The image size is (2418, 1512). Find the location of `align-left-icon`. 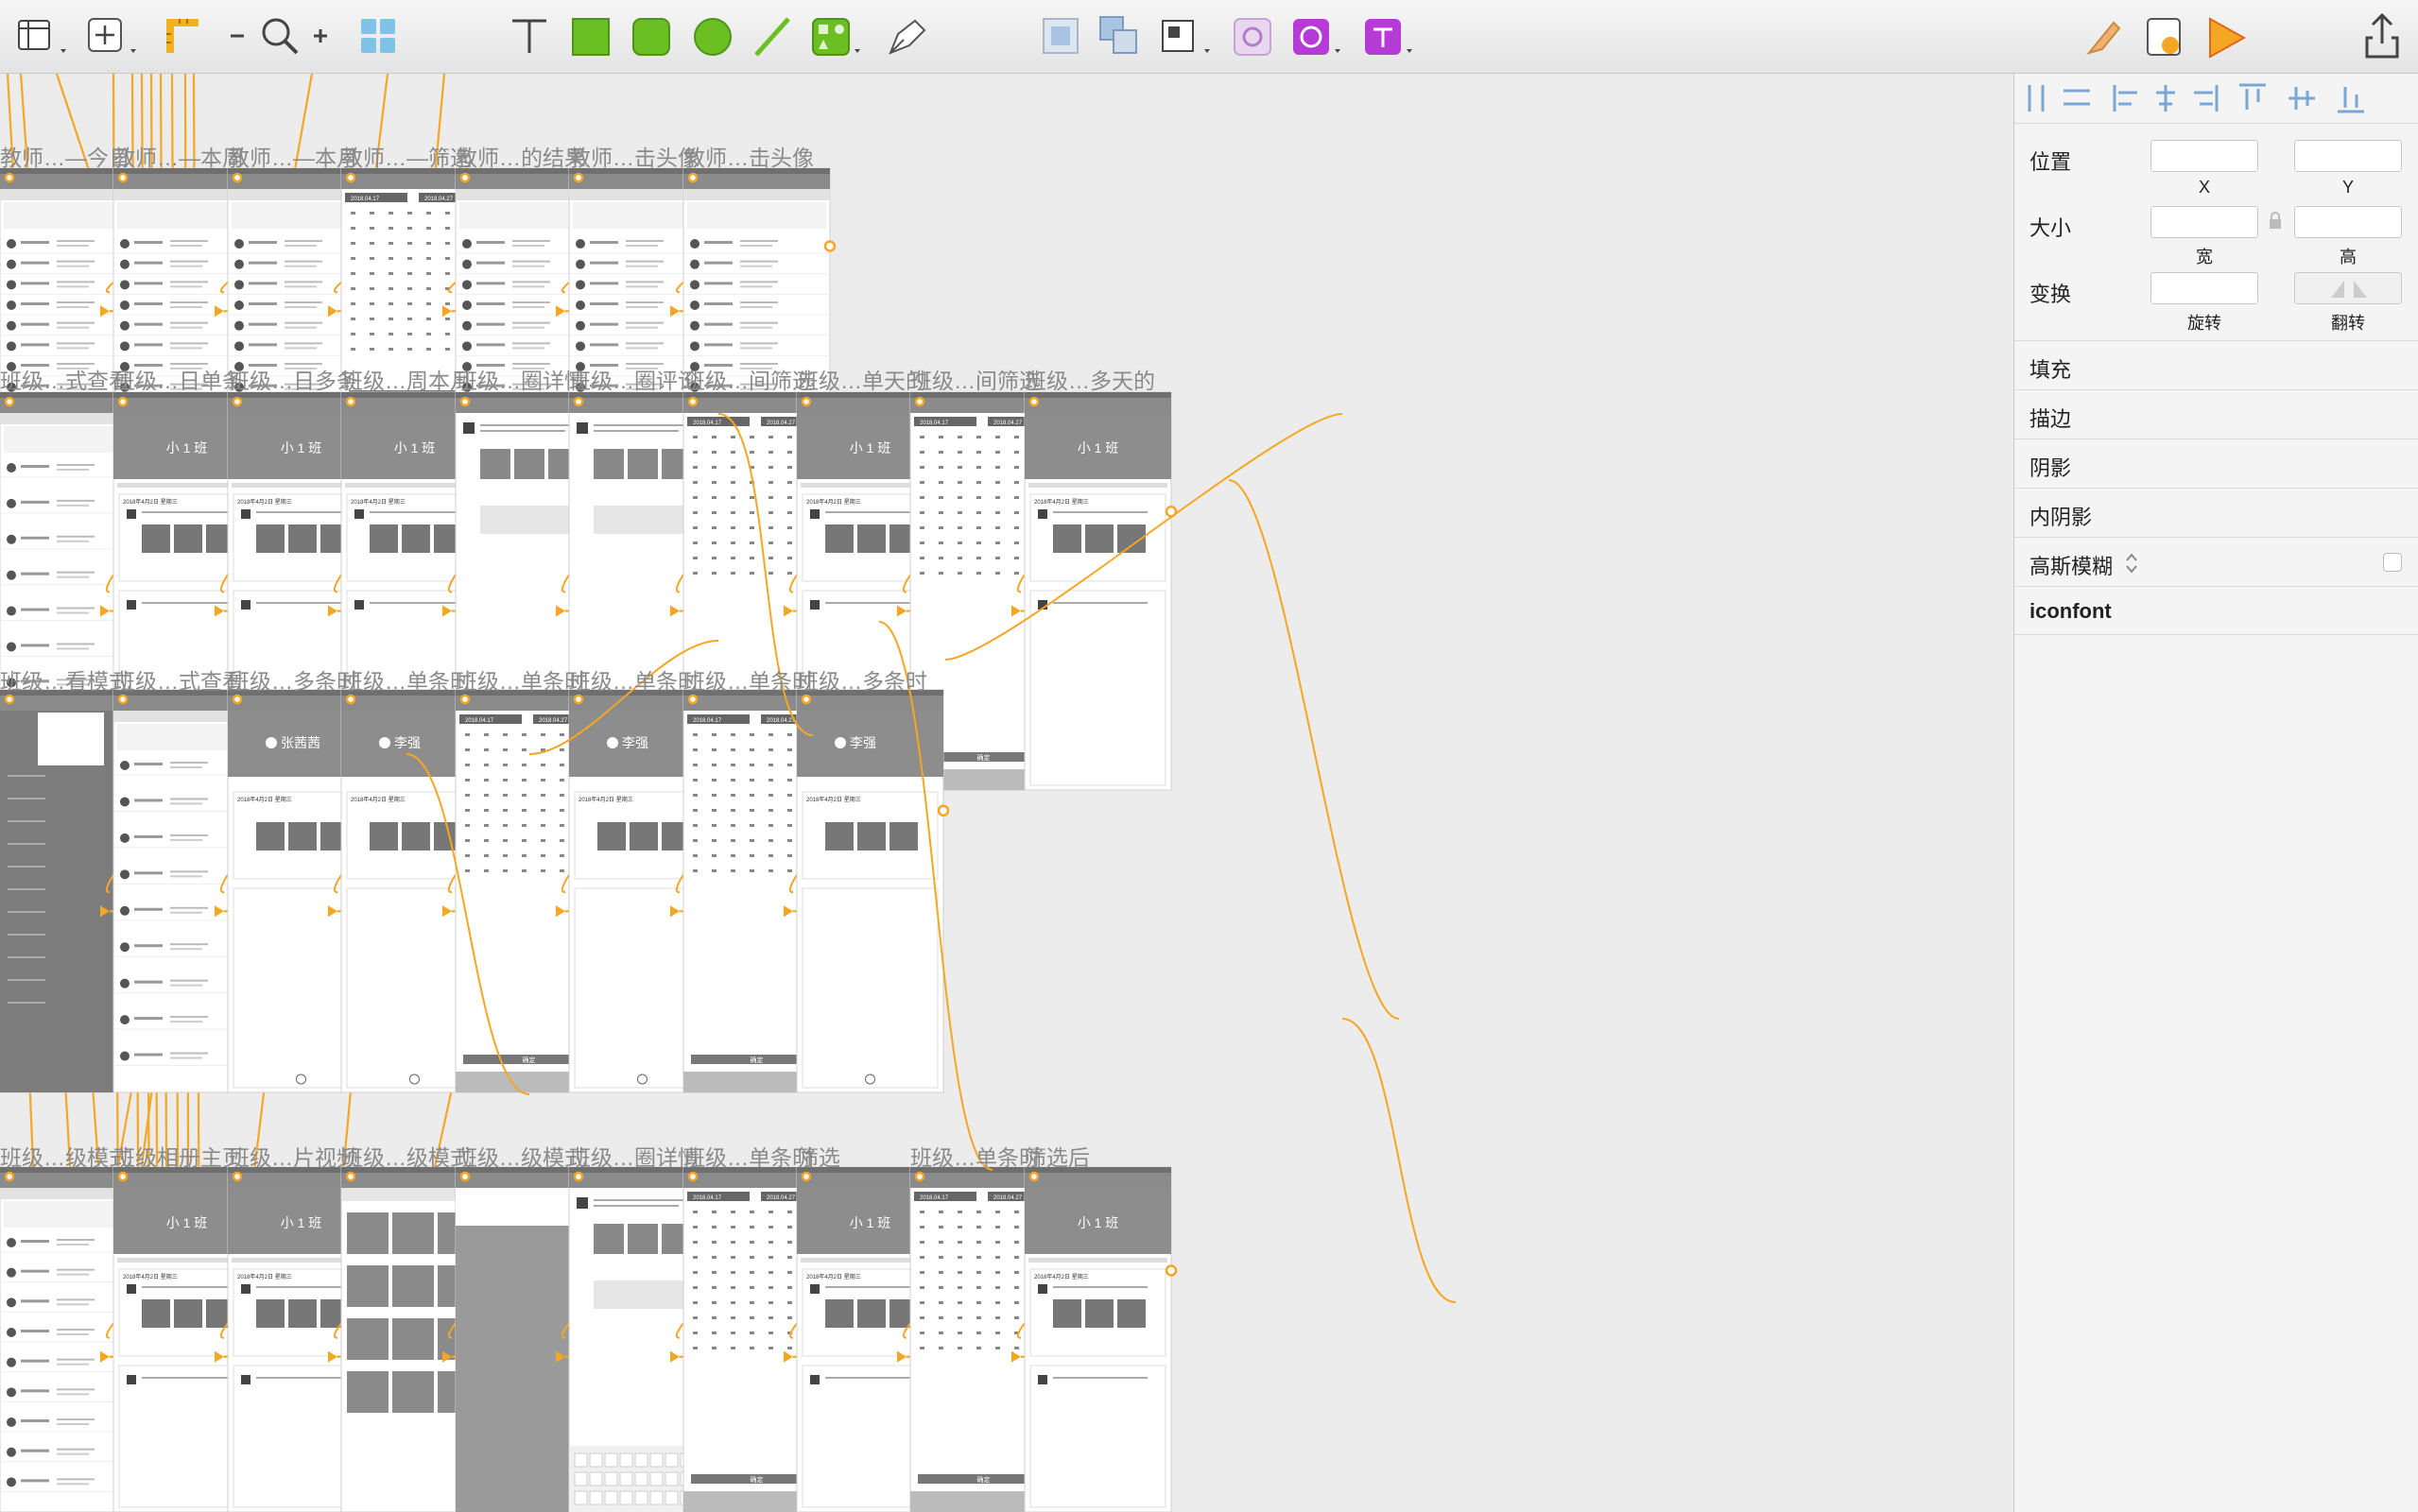

align-left-icon is located at coordinates (2125, 98).